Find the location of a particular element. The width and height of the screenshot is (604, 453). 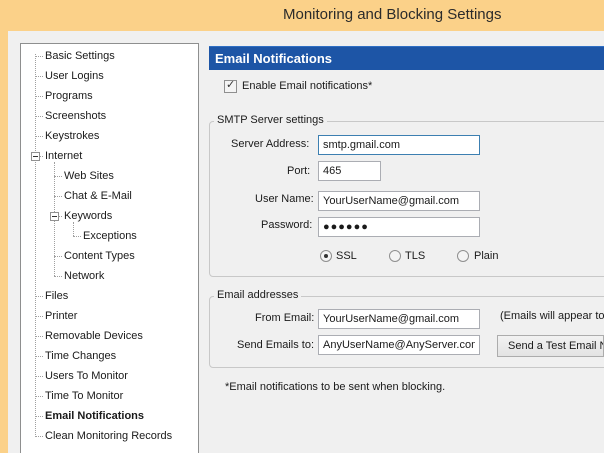

collapse-internet-icon is located at coordinates (35, 156).